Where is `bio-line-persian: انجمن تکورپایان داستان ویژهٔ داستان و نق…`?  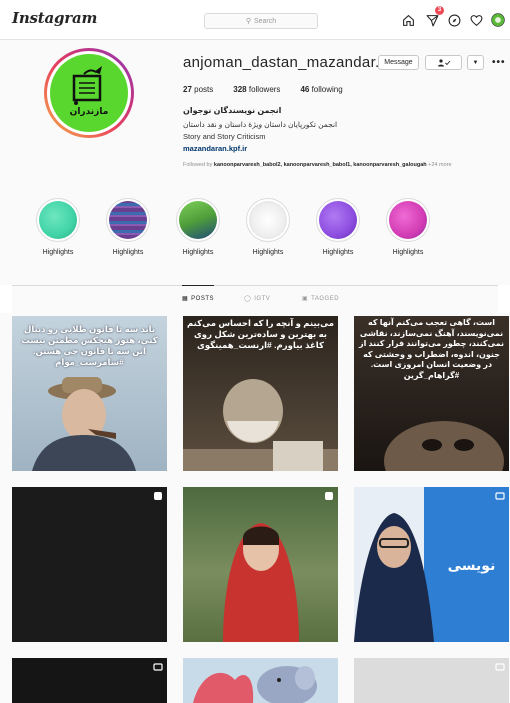 bio-line-persian: انجمن تکورپایان داستان ویژهٔ داستان و نق… is located at coordinates (260, 124).